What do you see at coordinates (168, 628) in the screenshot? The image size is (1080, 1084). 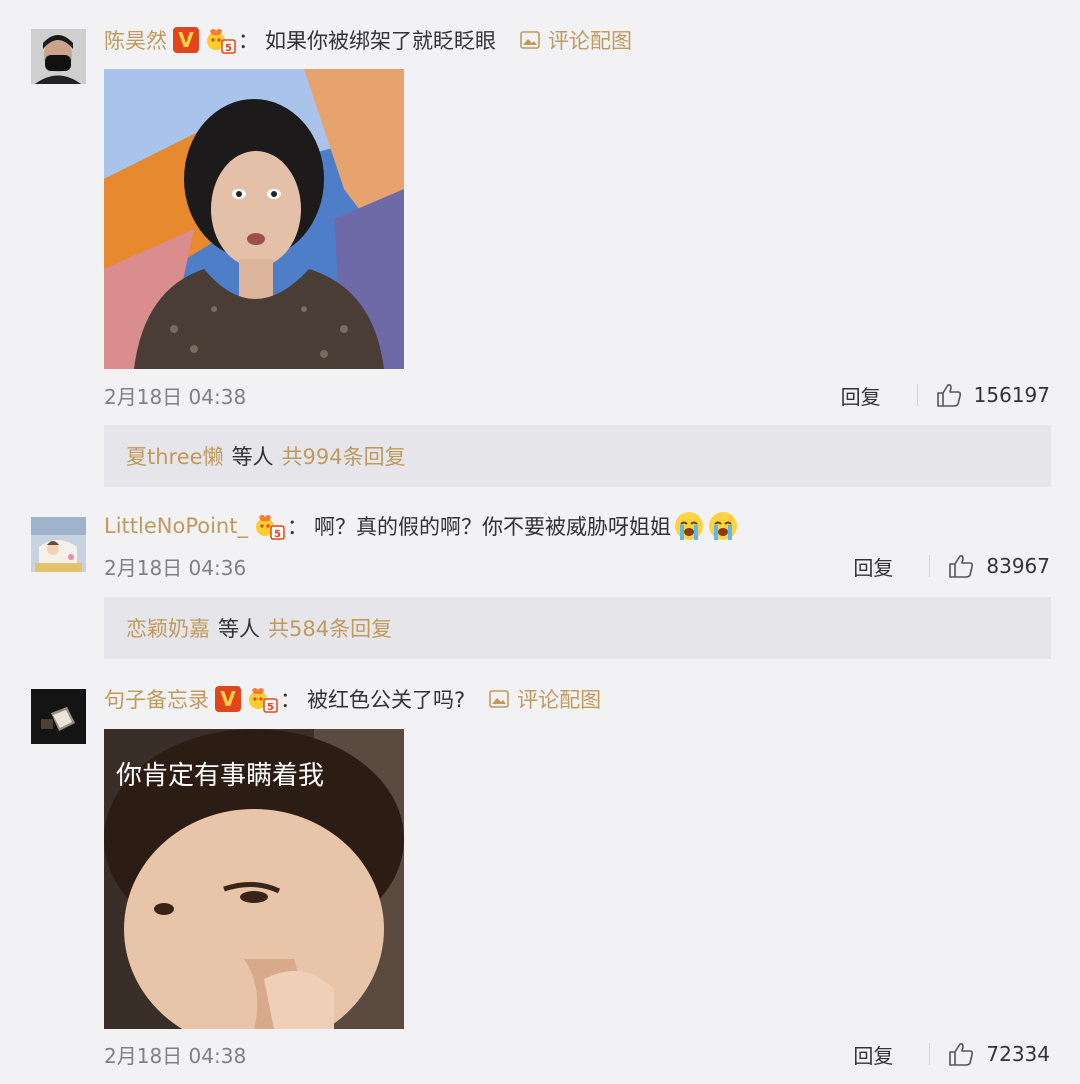 I see `reply-users: 恋颖奶嘉` at bounding box center [168, 628].